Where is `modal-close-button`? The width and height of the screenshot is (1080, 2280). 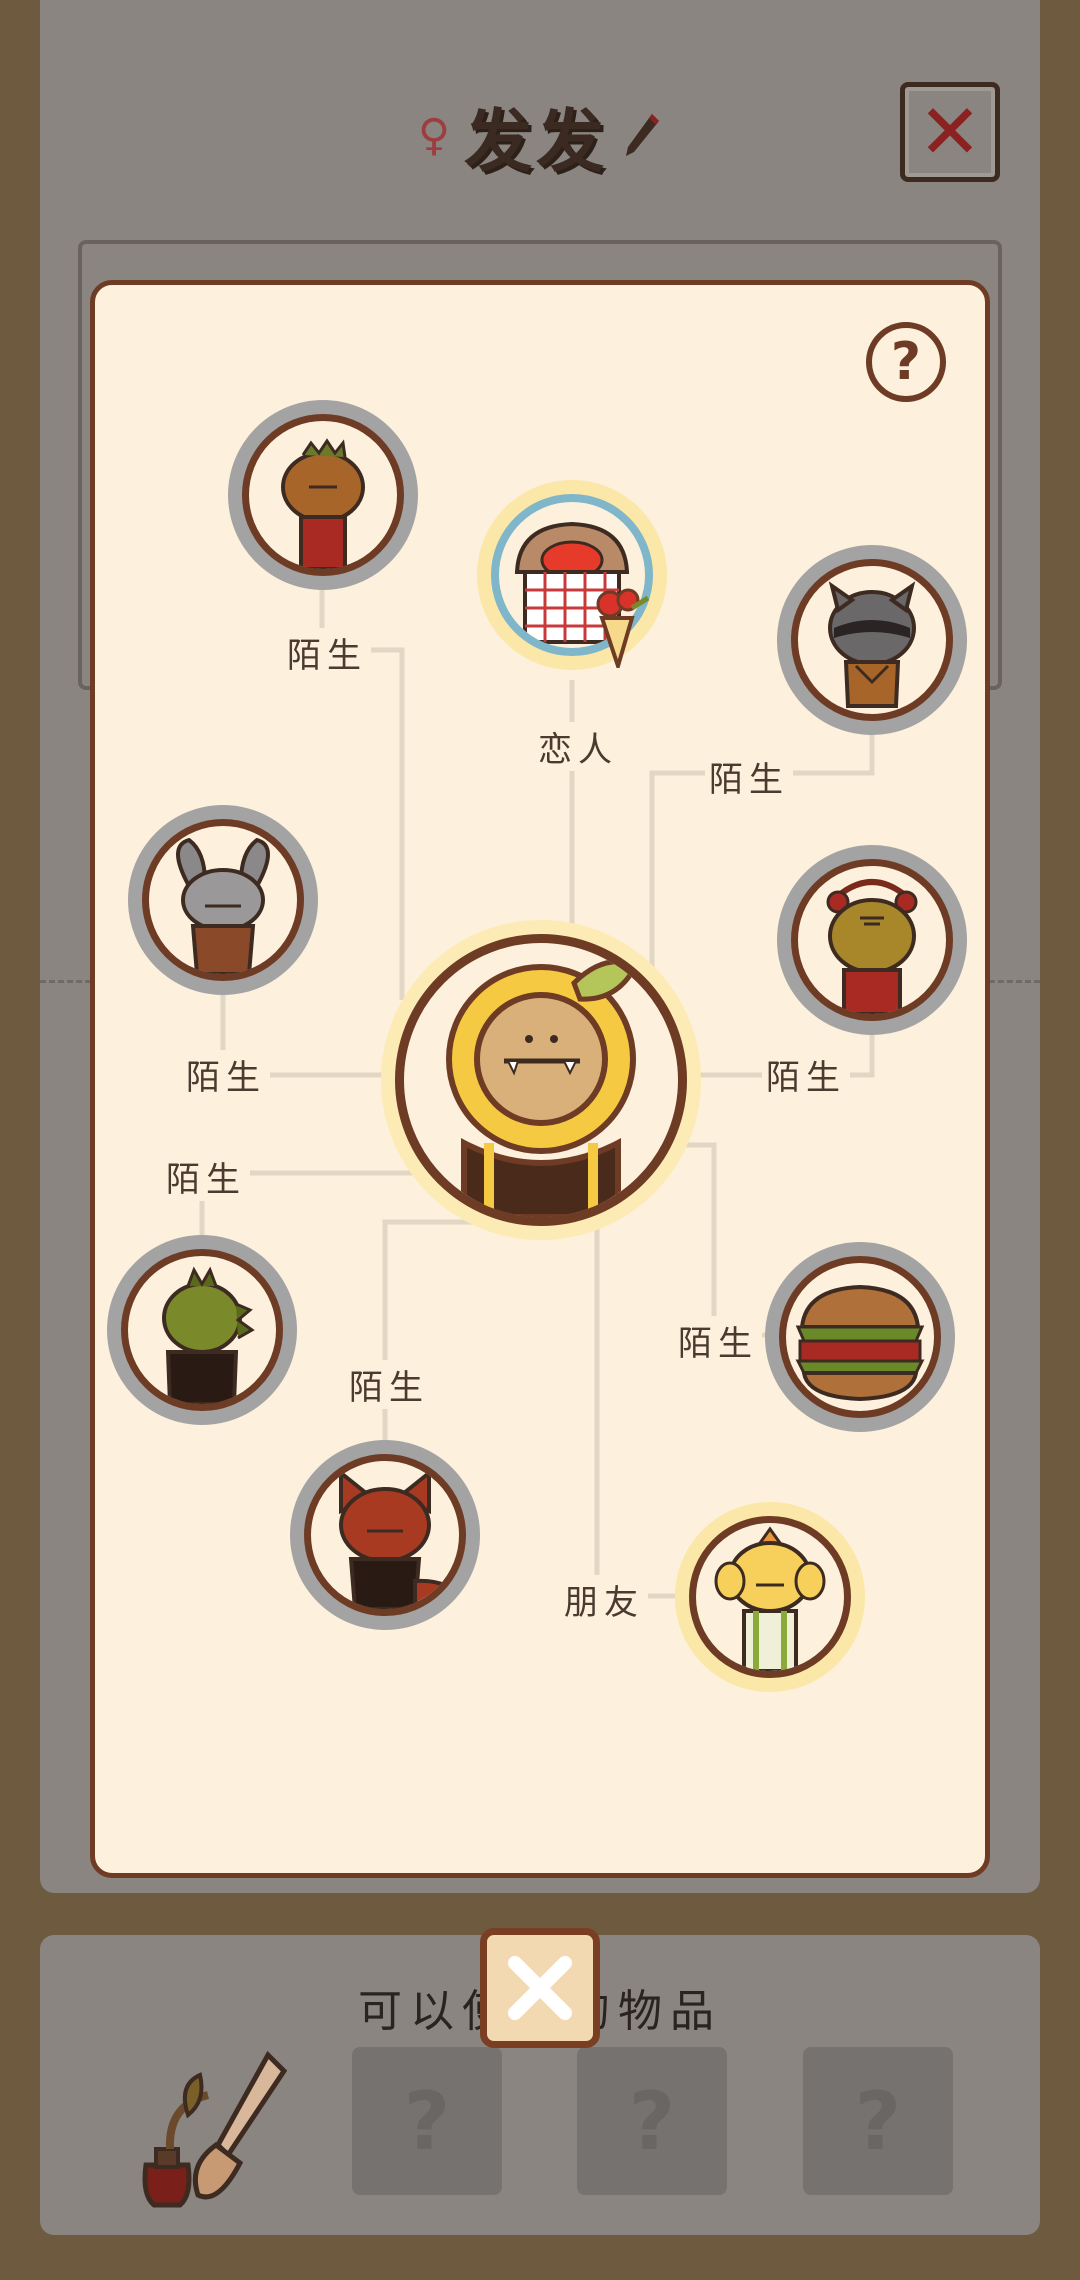 modal-close-button is located at coordinates (540, 1988).